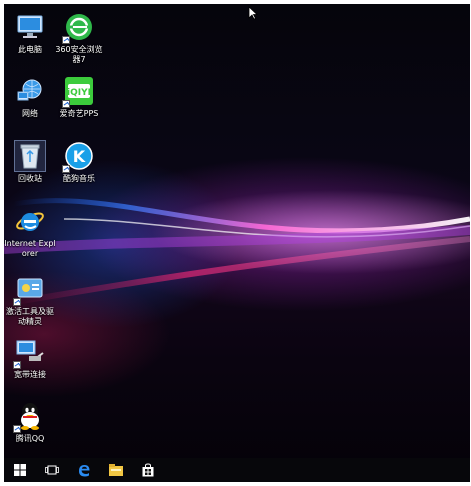  I want to click on edge-icon, so click(84, 471).